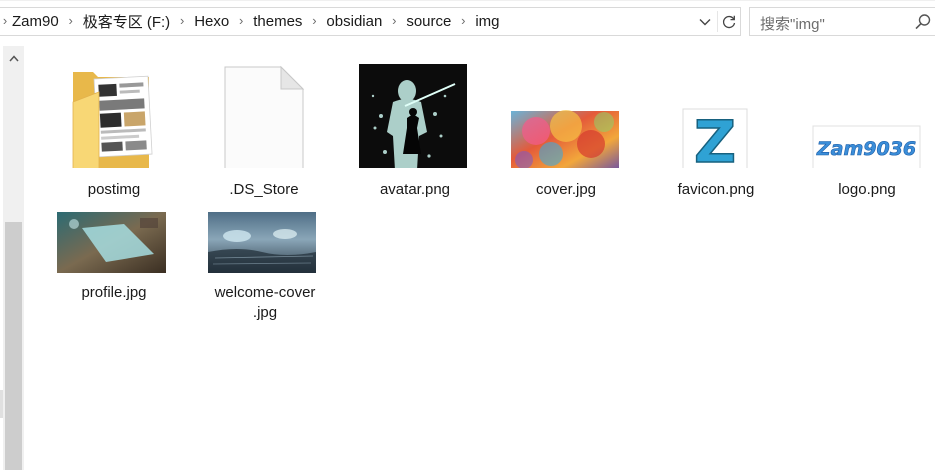  I want to click on file-item-avatar: avatar.png, so click(415, 131).